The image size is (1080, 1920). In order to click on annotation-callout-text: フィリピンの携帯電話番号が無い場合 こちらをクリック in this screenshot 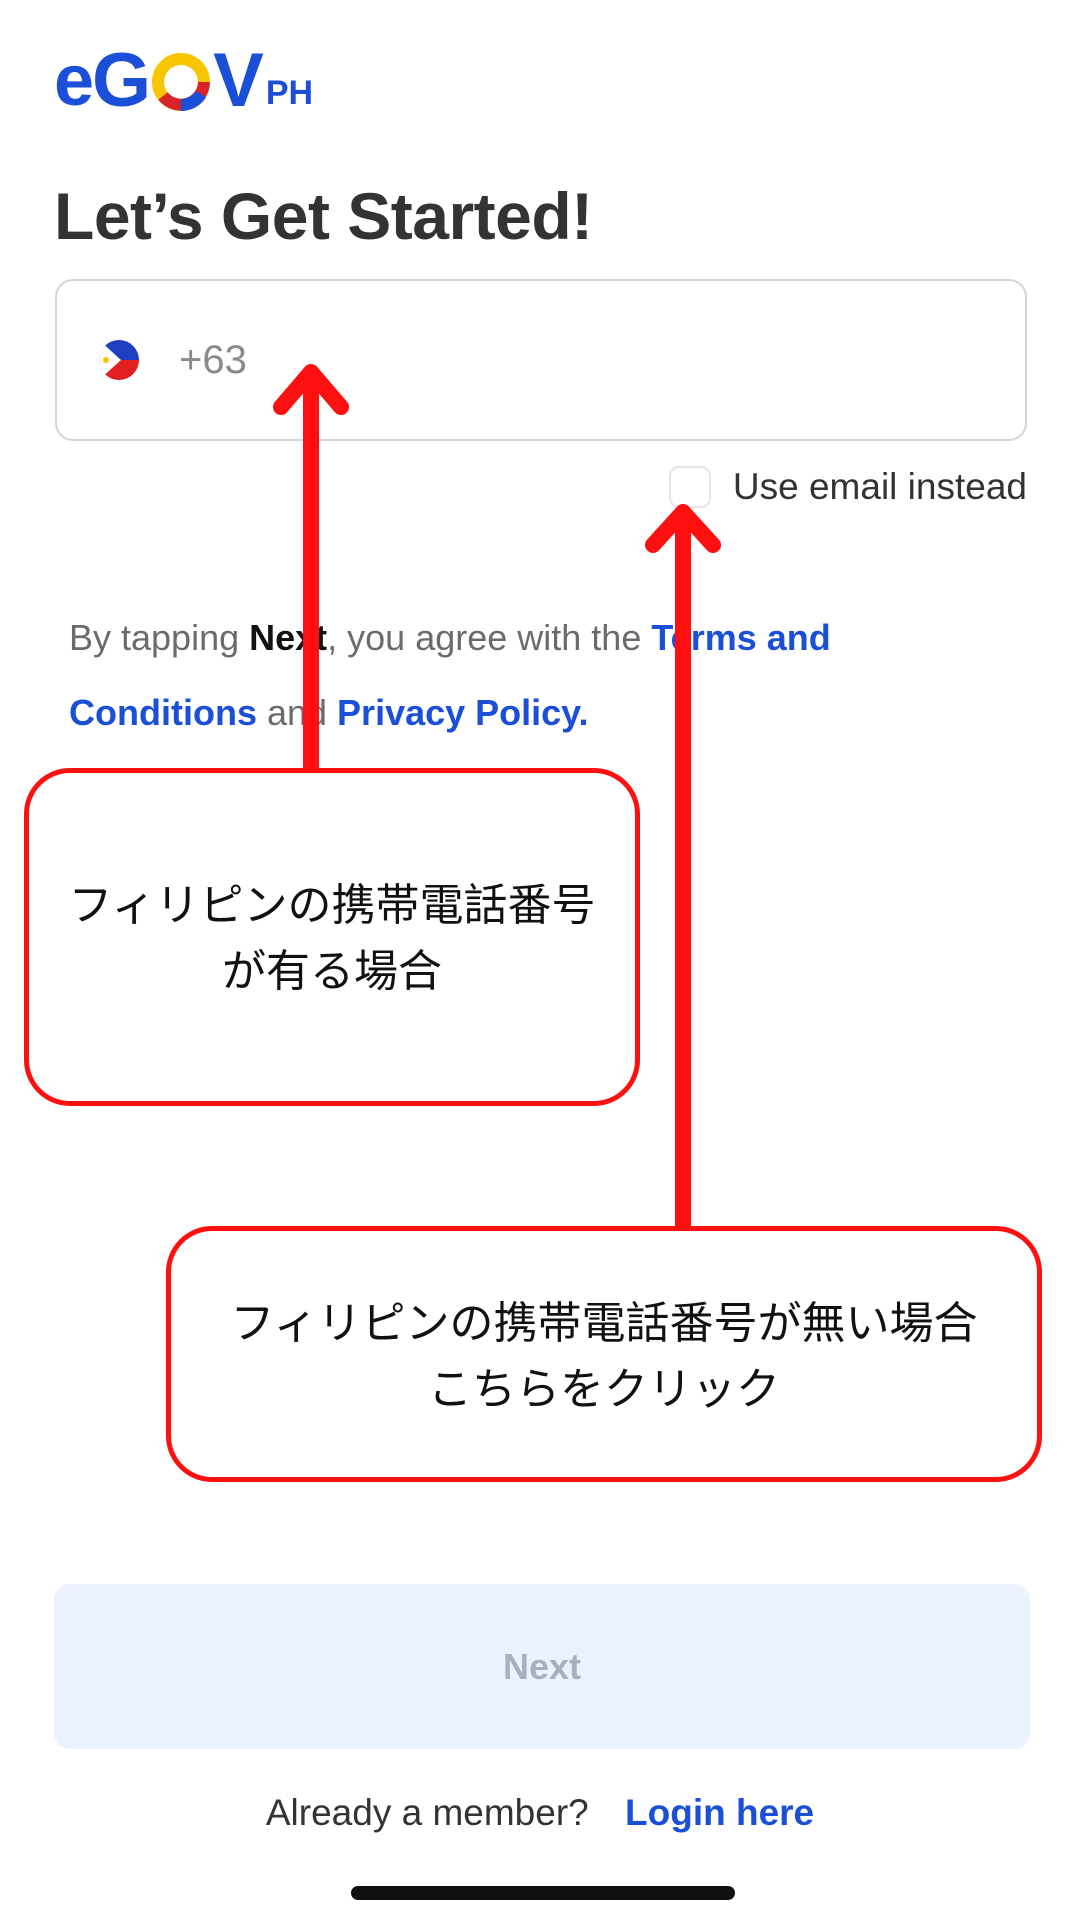, I will do `click(604, 1356)`.